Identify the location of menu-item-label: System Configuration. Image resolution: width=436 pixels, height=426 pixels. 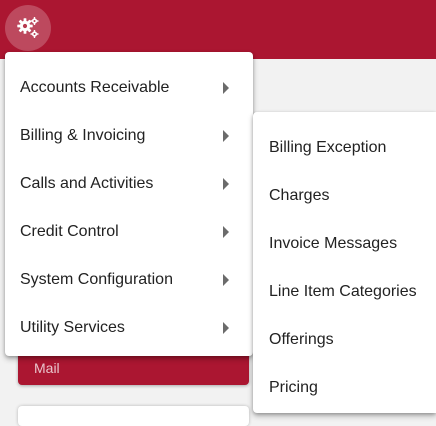
(96, 279).